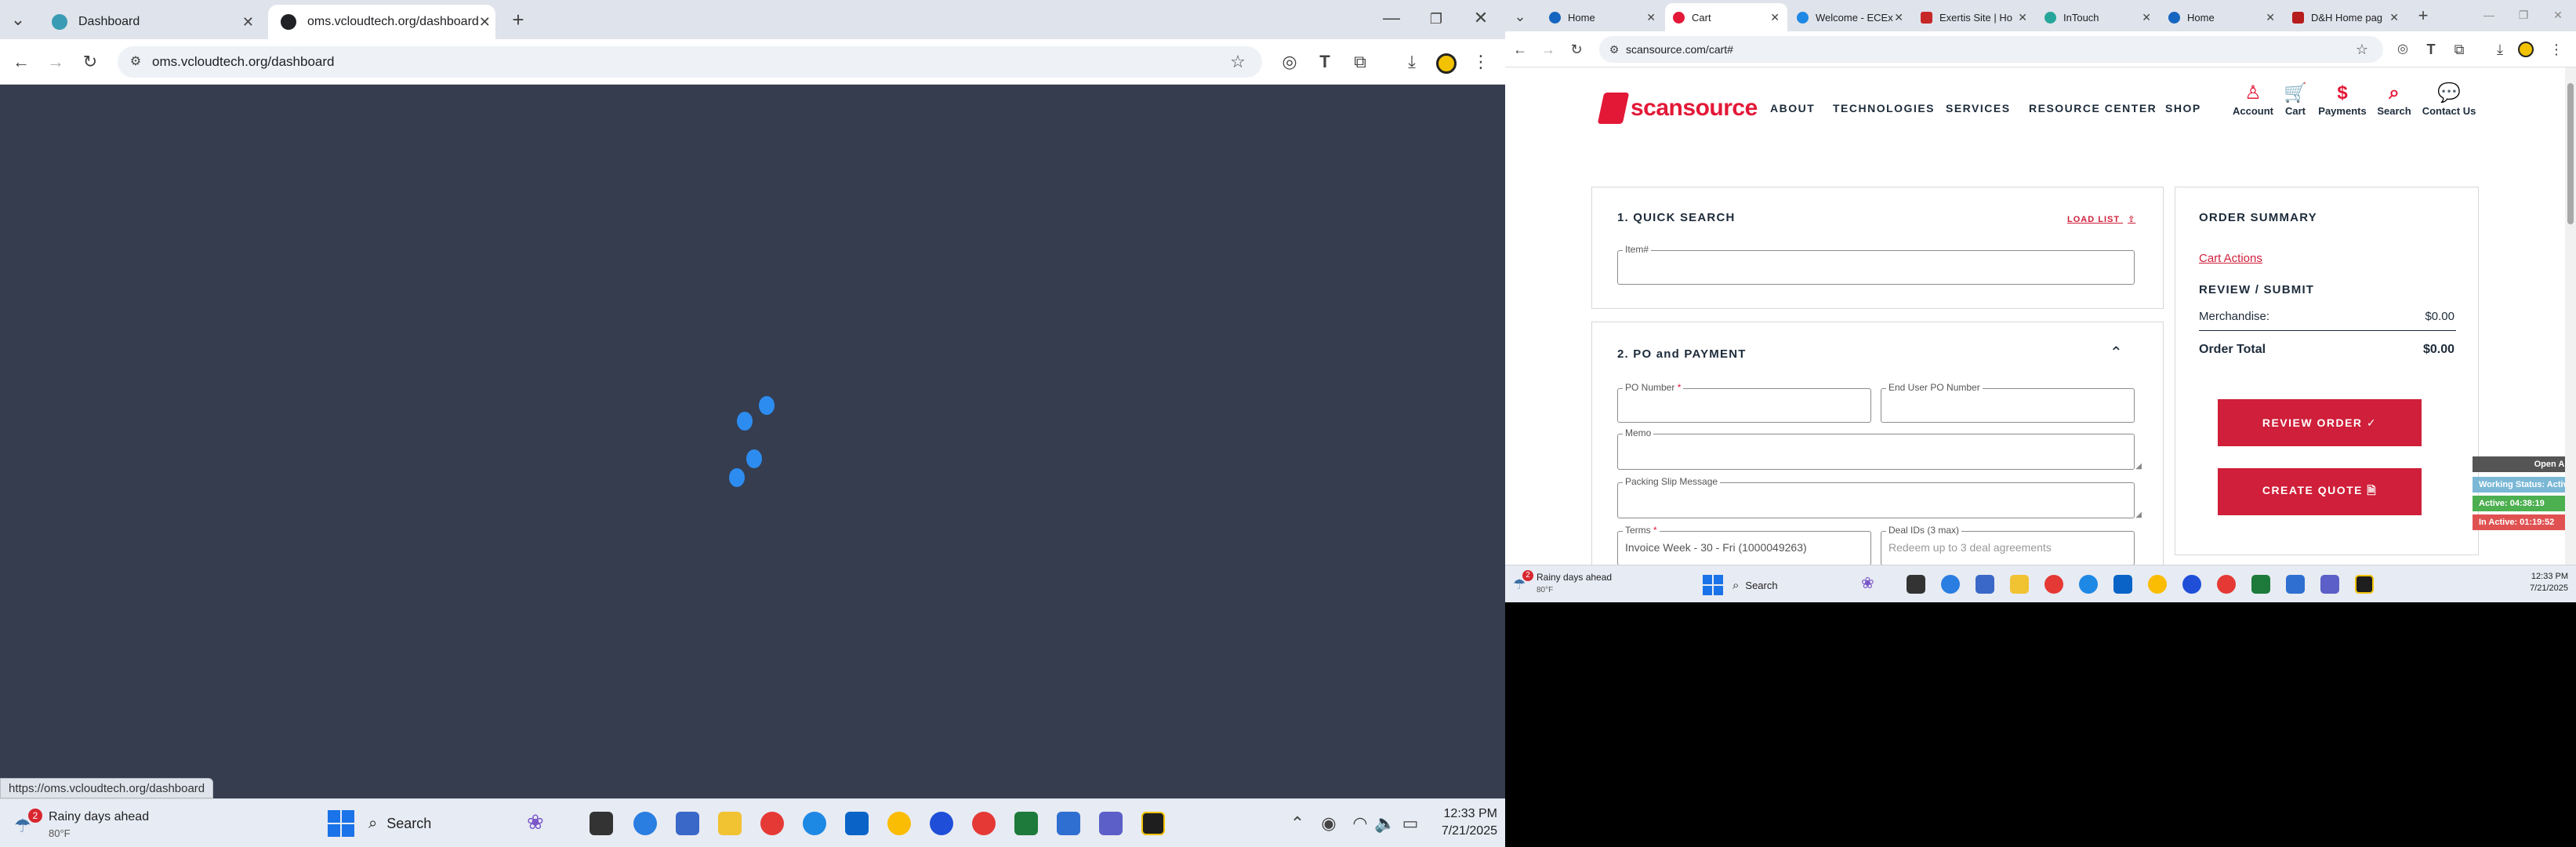 Image resolution: width=2576 pixels, height=847 pixels. I want to click on item-number-input: Item#, so click(1876, 264).